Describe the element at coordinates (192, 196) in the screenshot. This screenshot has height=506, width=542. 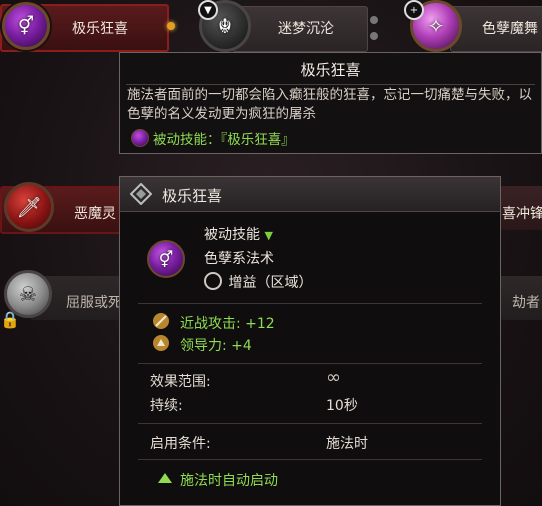
I see `tooltip-detail-title: 极乐狂喜` at that location.